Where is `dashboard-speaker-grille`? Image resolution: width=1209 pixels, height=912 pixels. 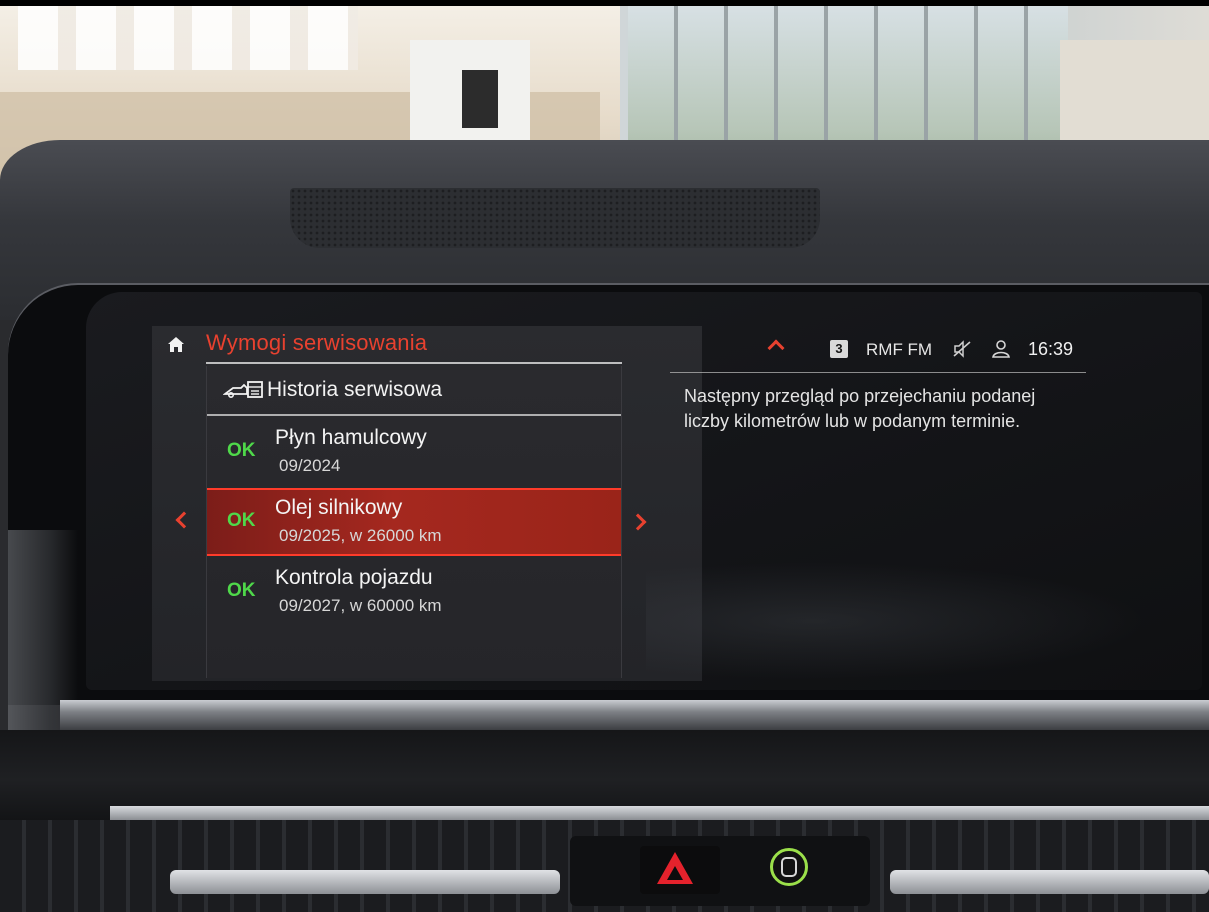
dashboard-speaker-grille is located at coordinates (555, 218).